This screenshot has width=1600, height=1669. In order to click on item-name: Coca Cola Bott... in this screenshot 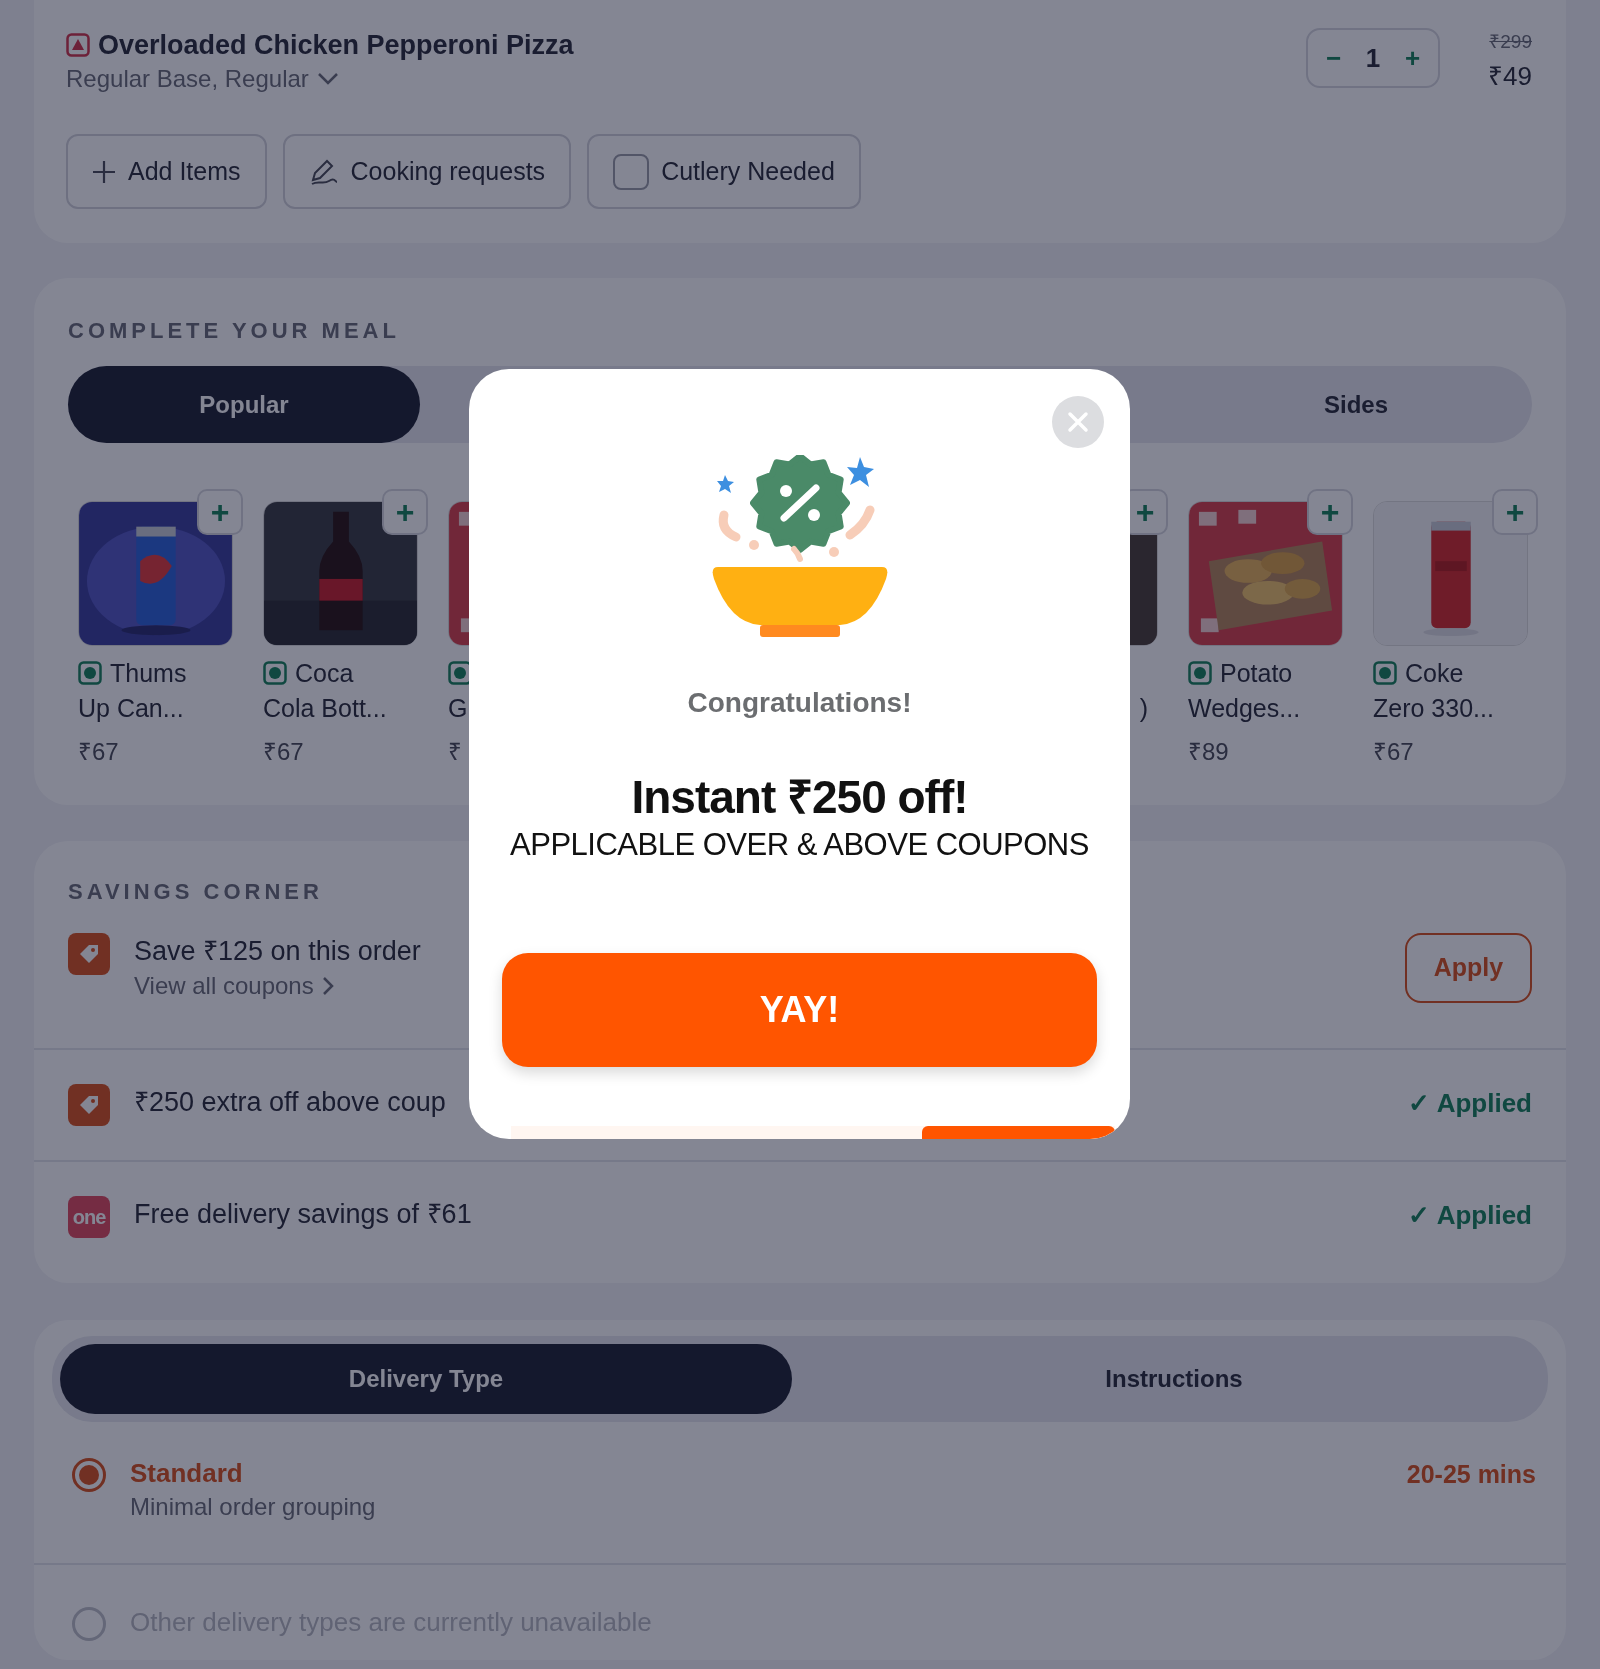, I will do `click(325, 690)`.